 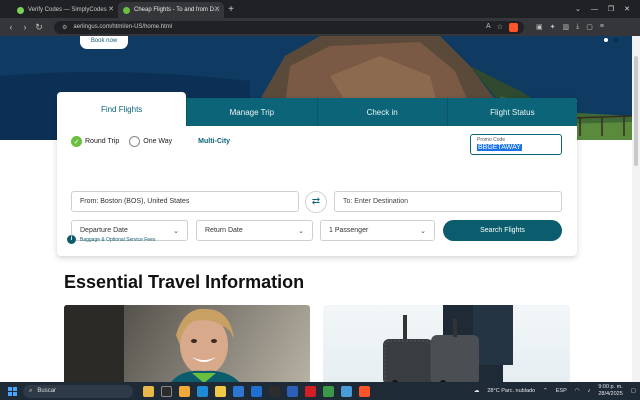 I want to click on return-date-label: Return Date, so click(x=224, y=230).